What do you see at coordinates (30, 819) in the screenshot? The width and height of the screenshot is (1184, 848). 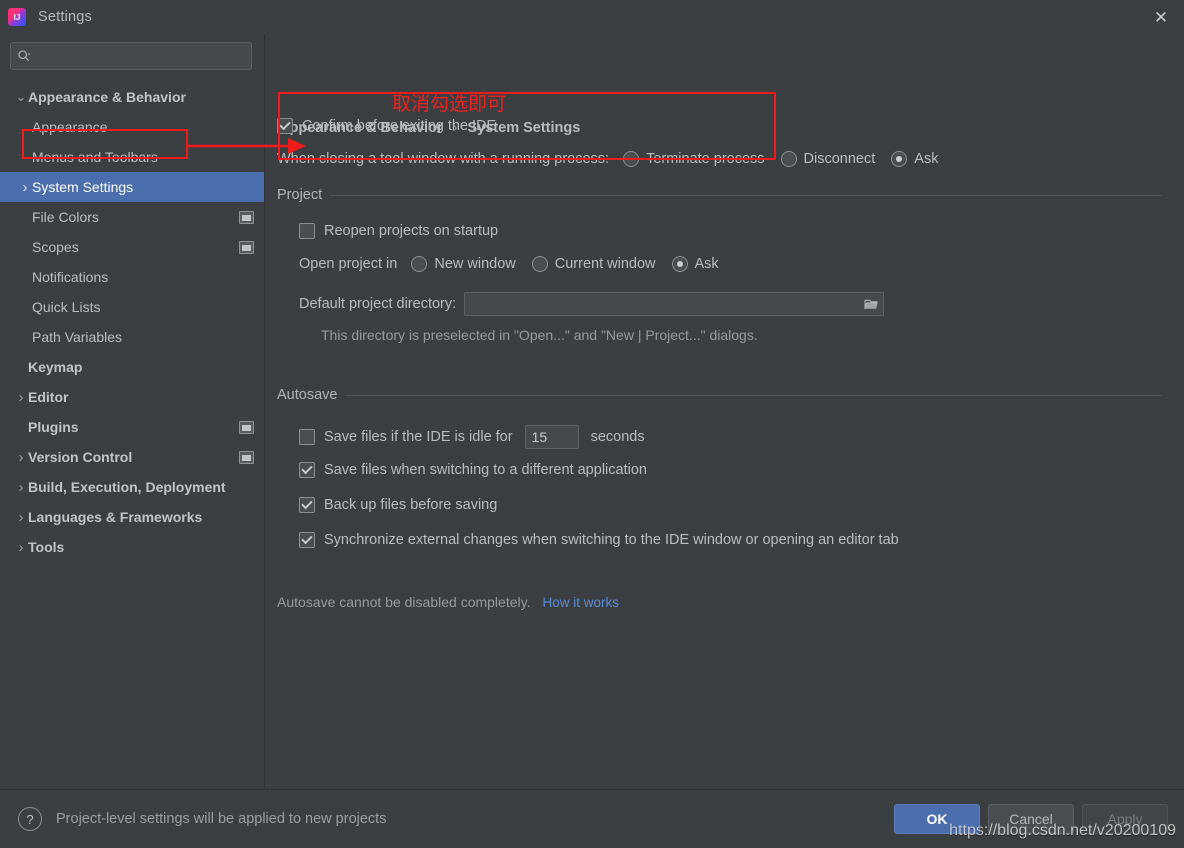 I see `question-mark-icon: ?` at bounding box center [30, 819].